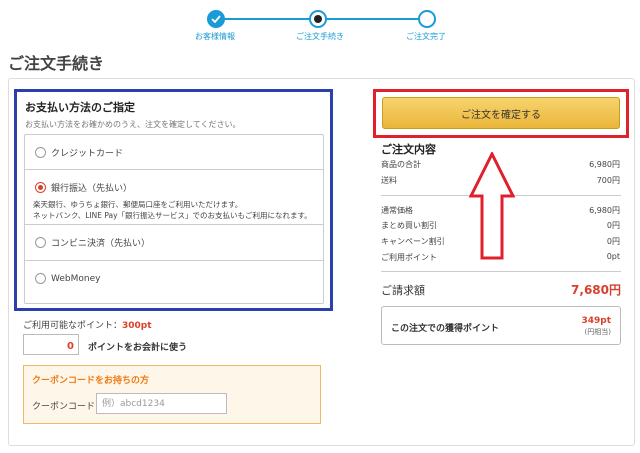 This screenshot has width=640, height=453. I want to click on summary-label: ご利用ポイント, so click(409, 257).